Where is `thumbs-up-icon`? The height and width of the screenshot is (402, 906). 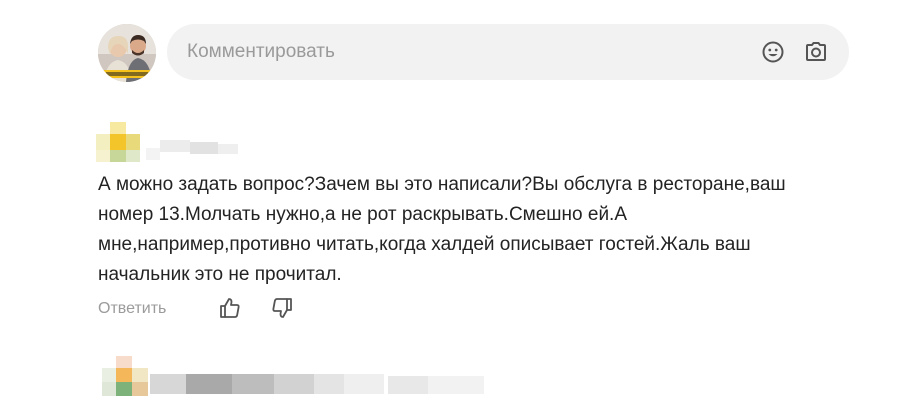
thumbs-up-icon is located at coordinates (230, 308).